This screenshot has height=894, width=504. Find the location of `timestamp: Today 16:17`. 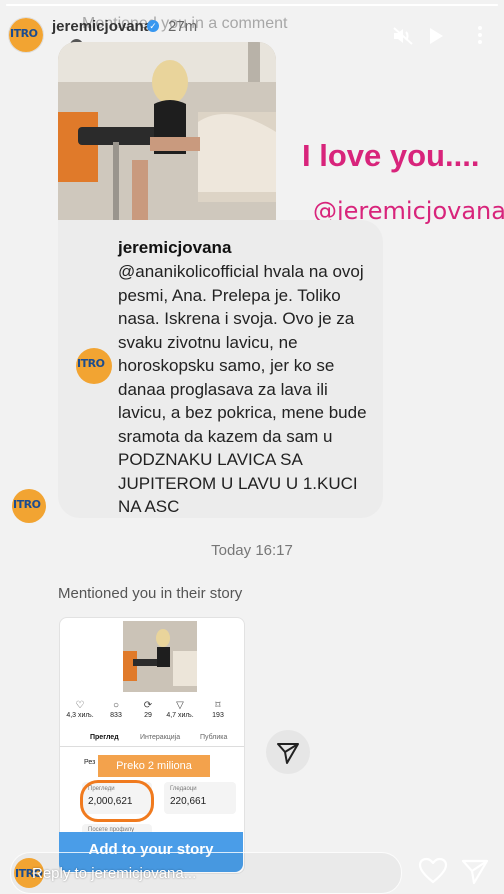

timestamp: Today 16:17 is located at coordinates (252, 550).